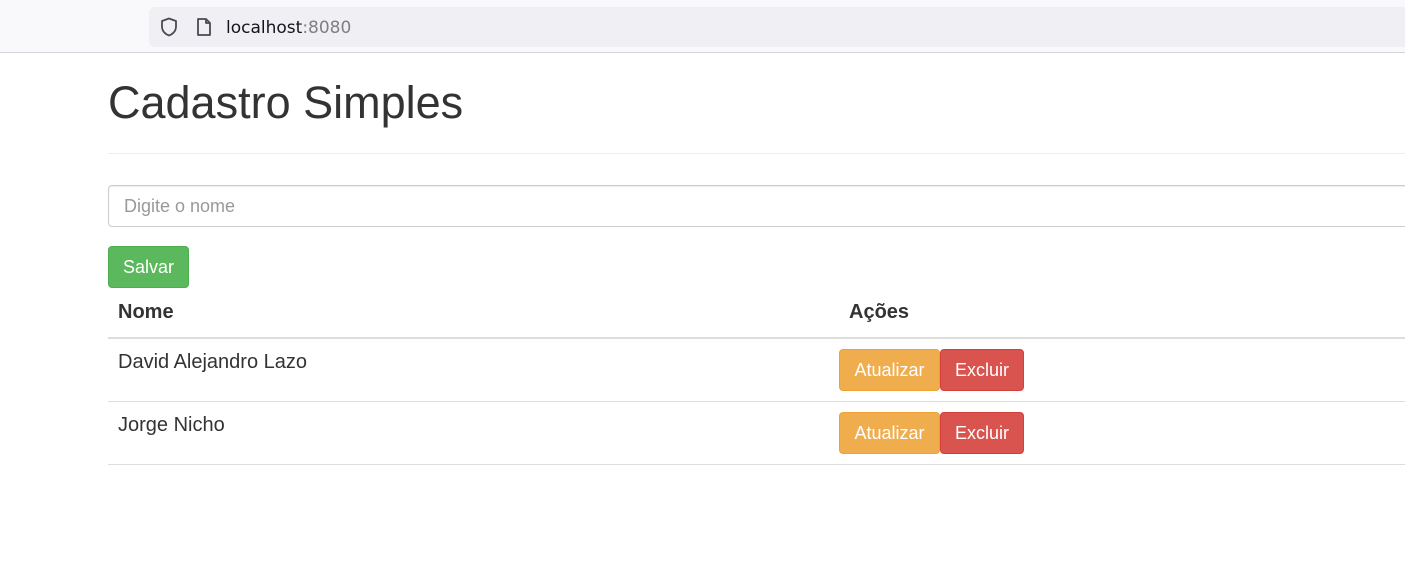  Describe the element at coordinates (169, 27) in the screenshot. I see `shield-icon` at that location.